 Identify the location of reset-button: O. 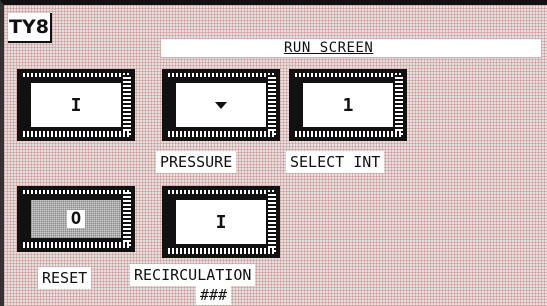
(76, 219).